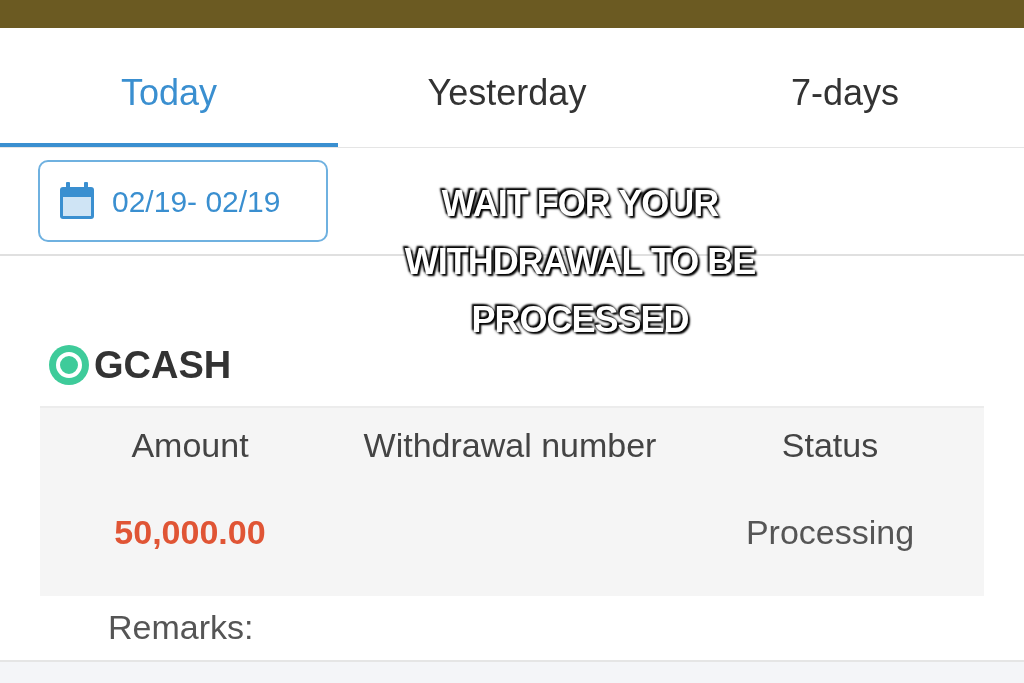  I want to click on remarks-label: Remarks:, so click(181, 627).